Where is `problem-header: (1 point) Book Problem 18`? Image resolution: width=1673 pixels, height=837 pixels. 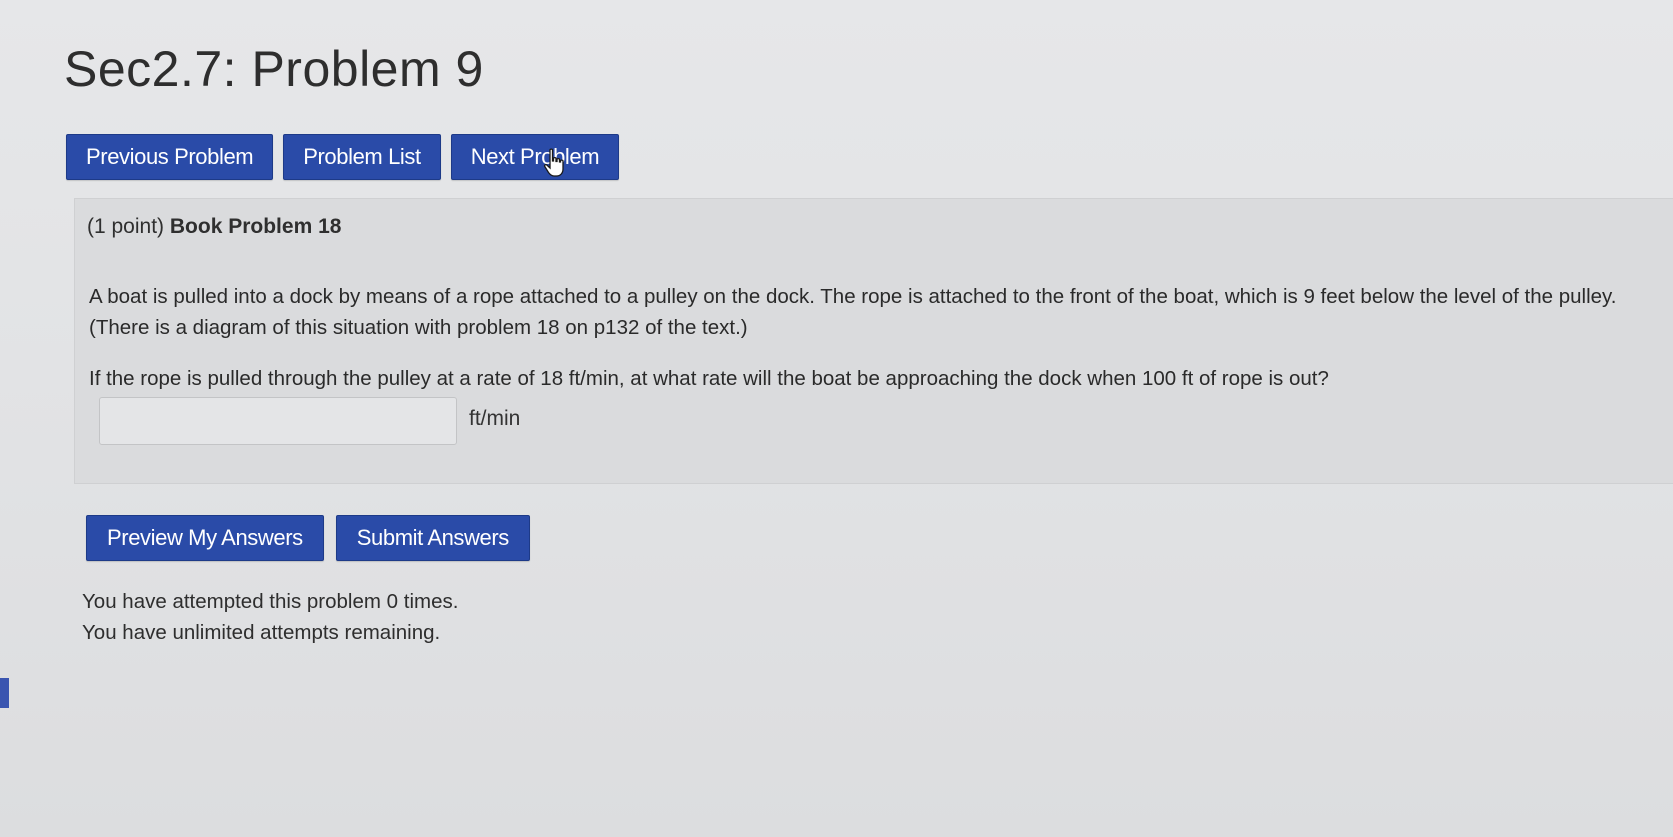
problem-header: (1 point) Book Problem 18 is located at coordinates (214, 227).